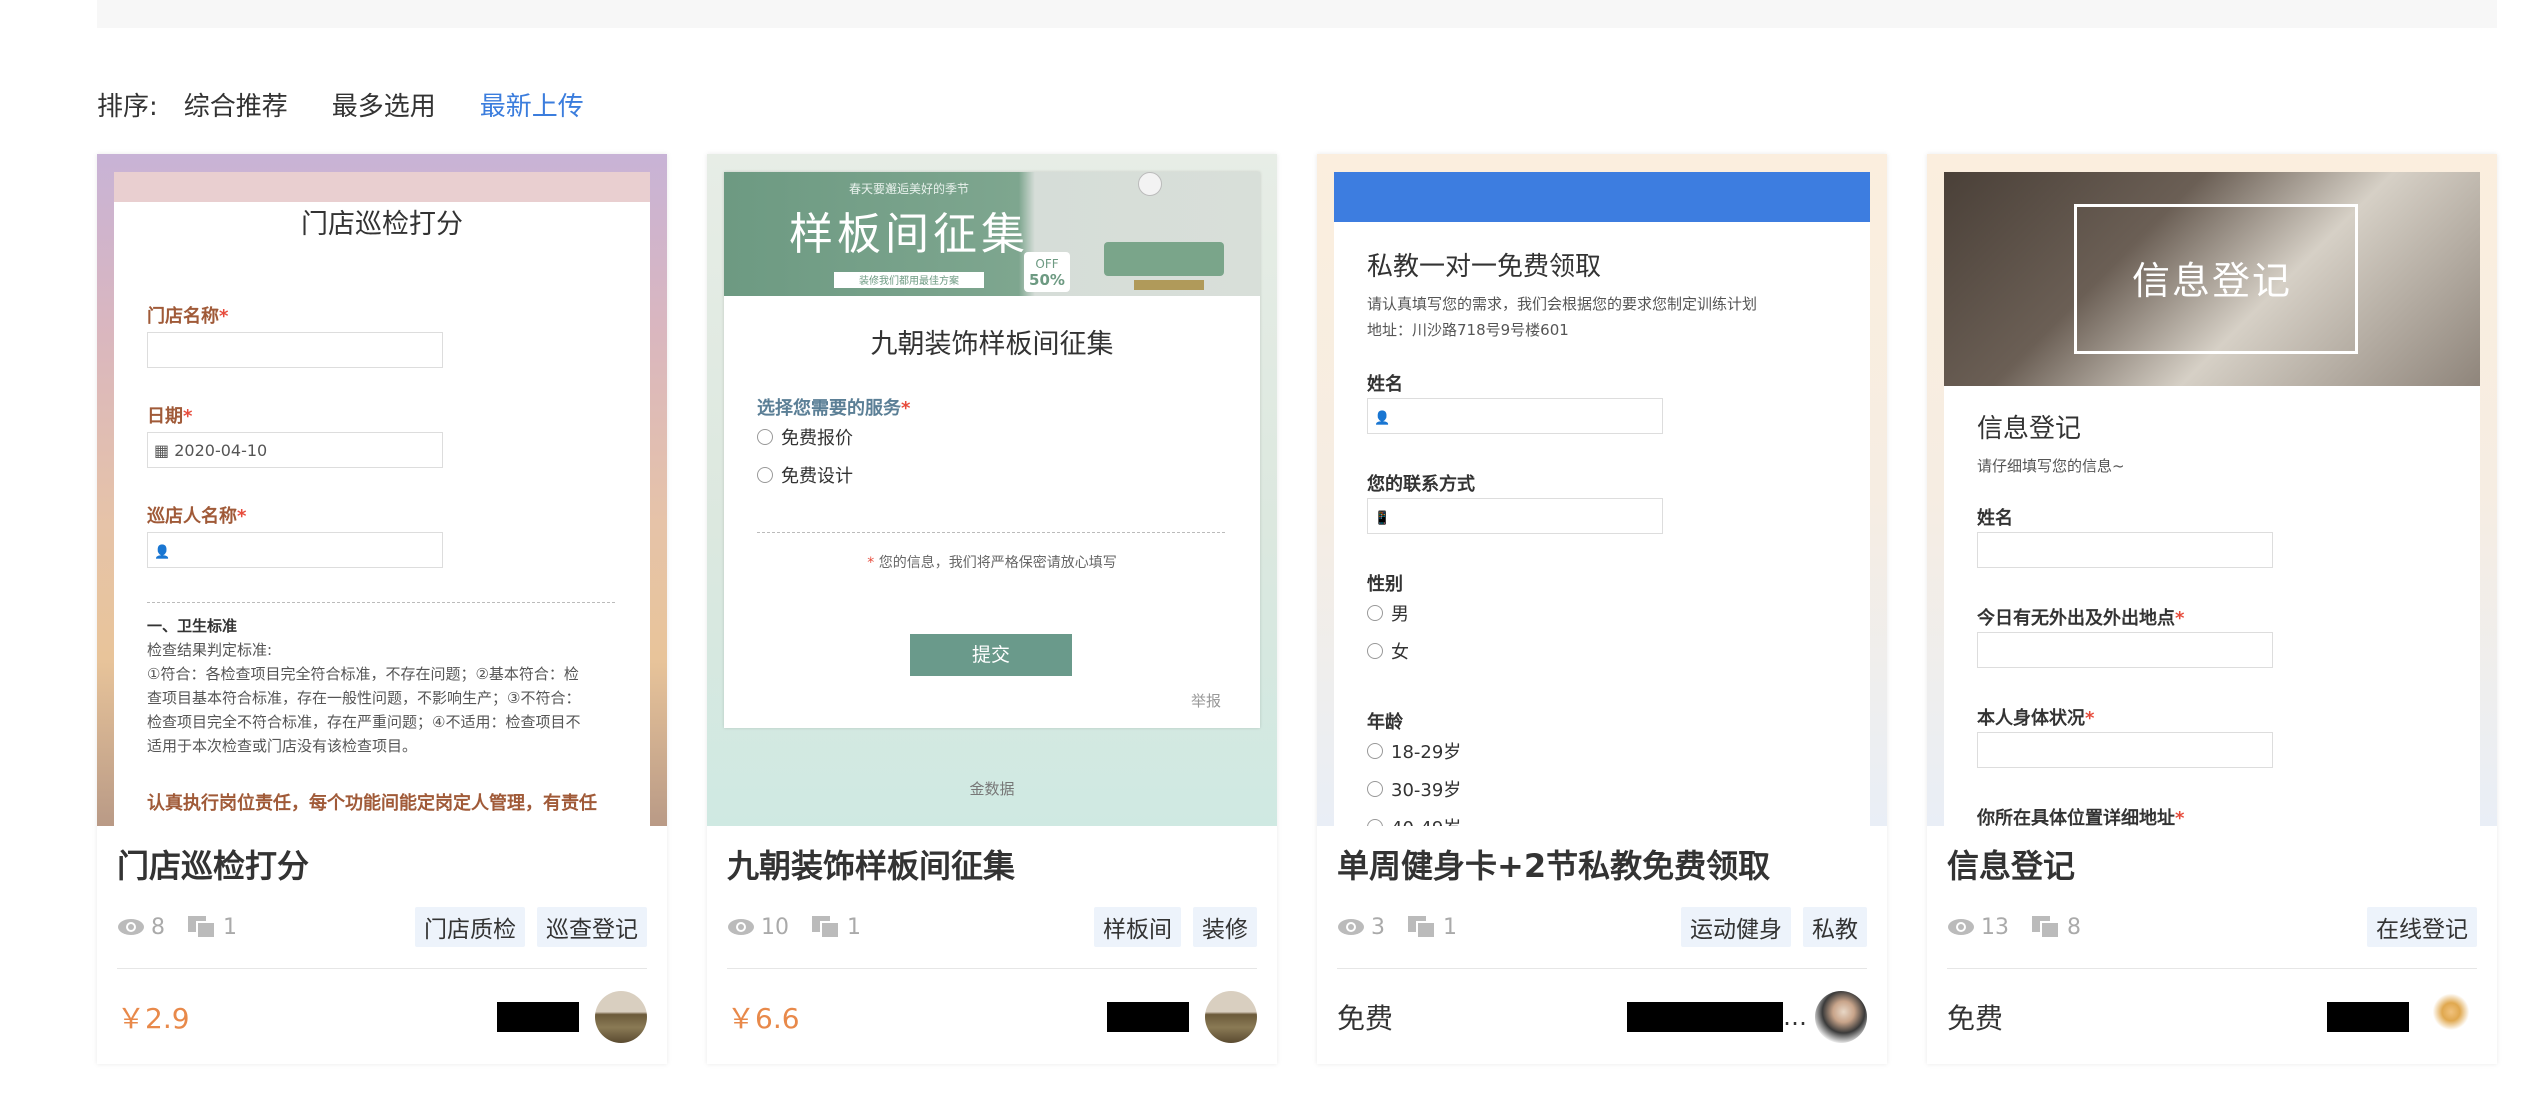  Describe the element at coordinates (192, 626) in the screenshot. I see `section-title: 一、卫生标准` at that location.